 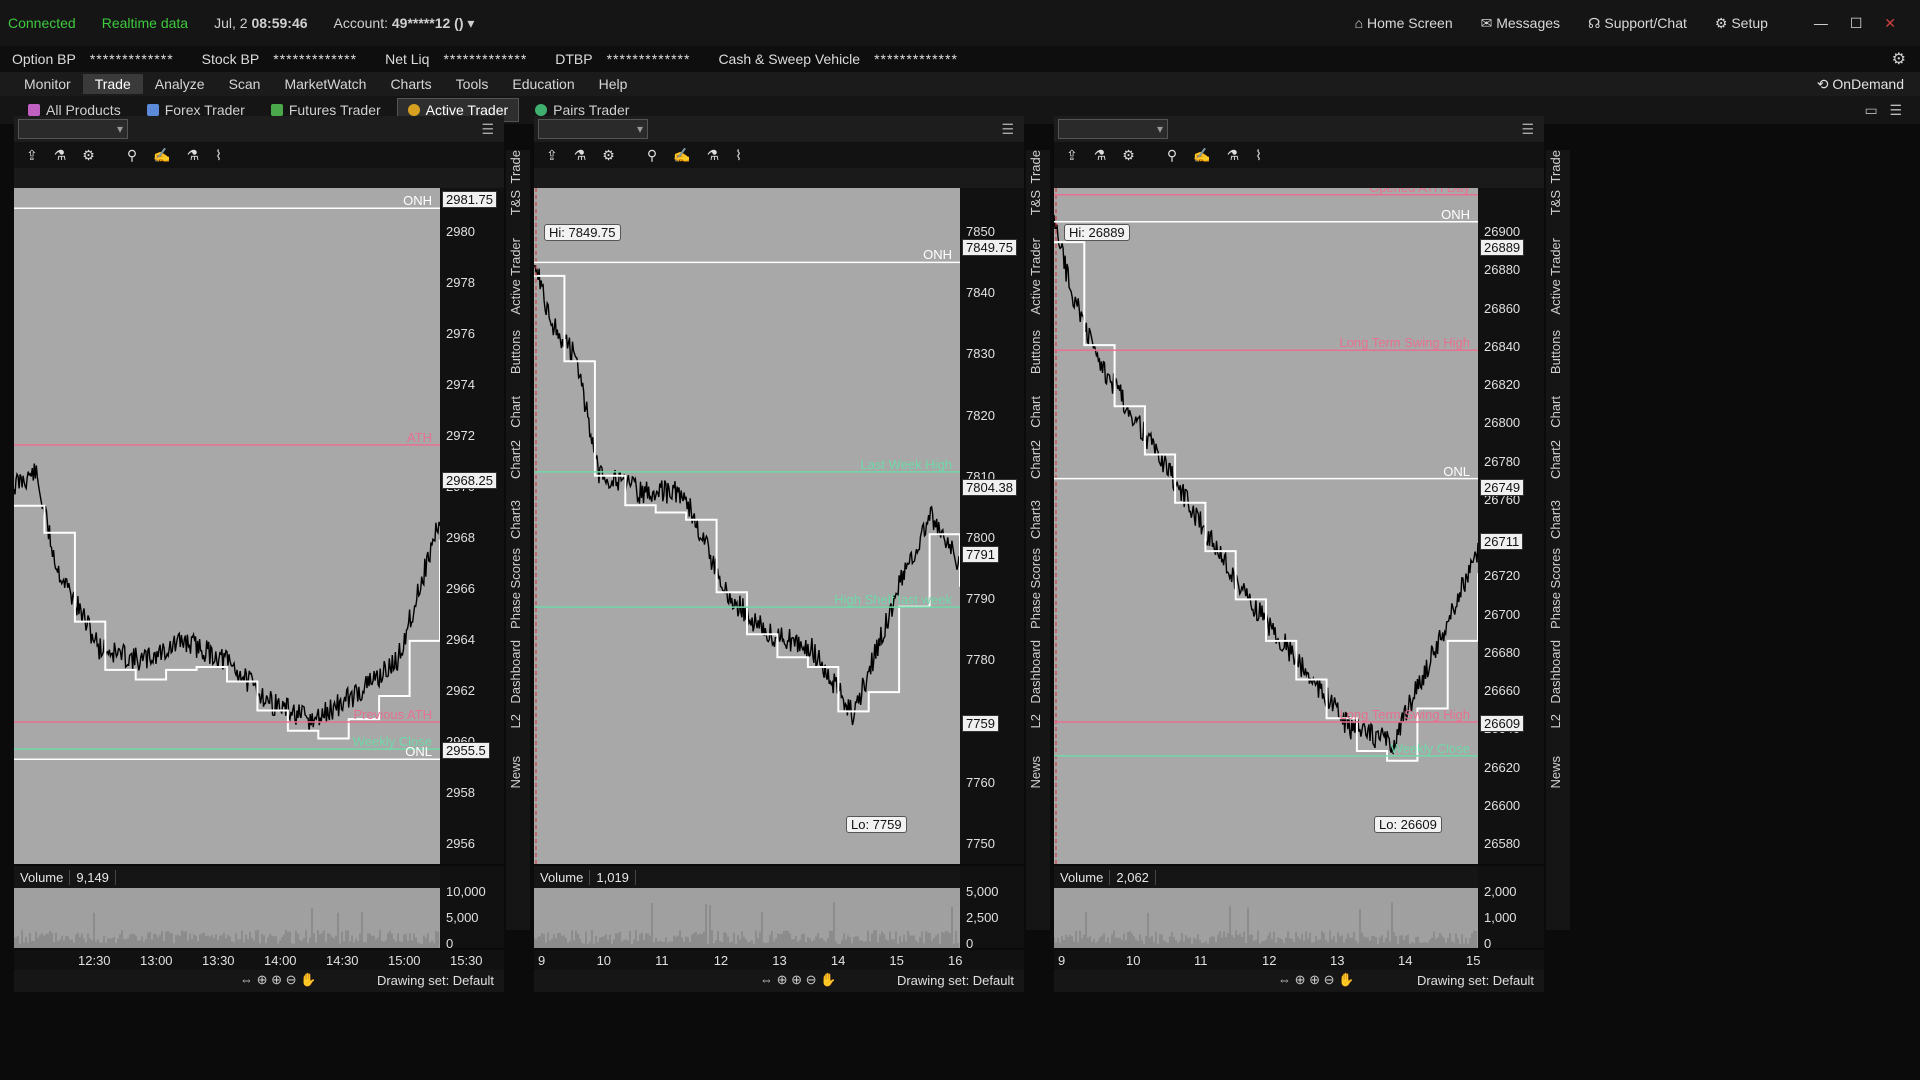 What do you see at coordinates (613, 84) in the screenshot?
I see `menu-help: Help` at bounding box center [613, 84].